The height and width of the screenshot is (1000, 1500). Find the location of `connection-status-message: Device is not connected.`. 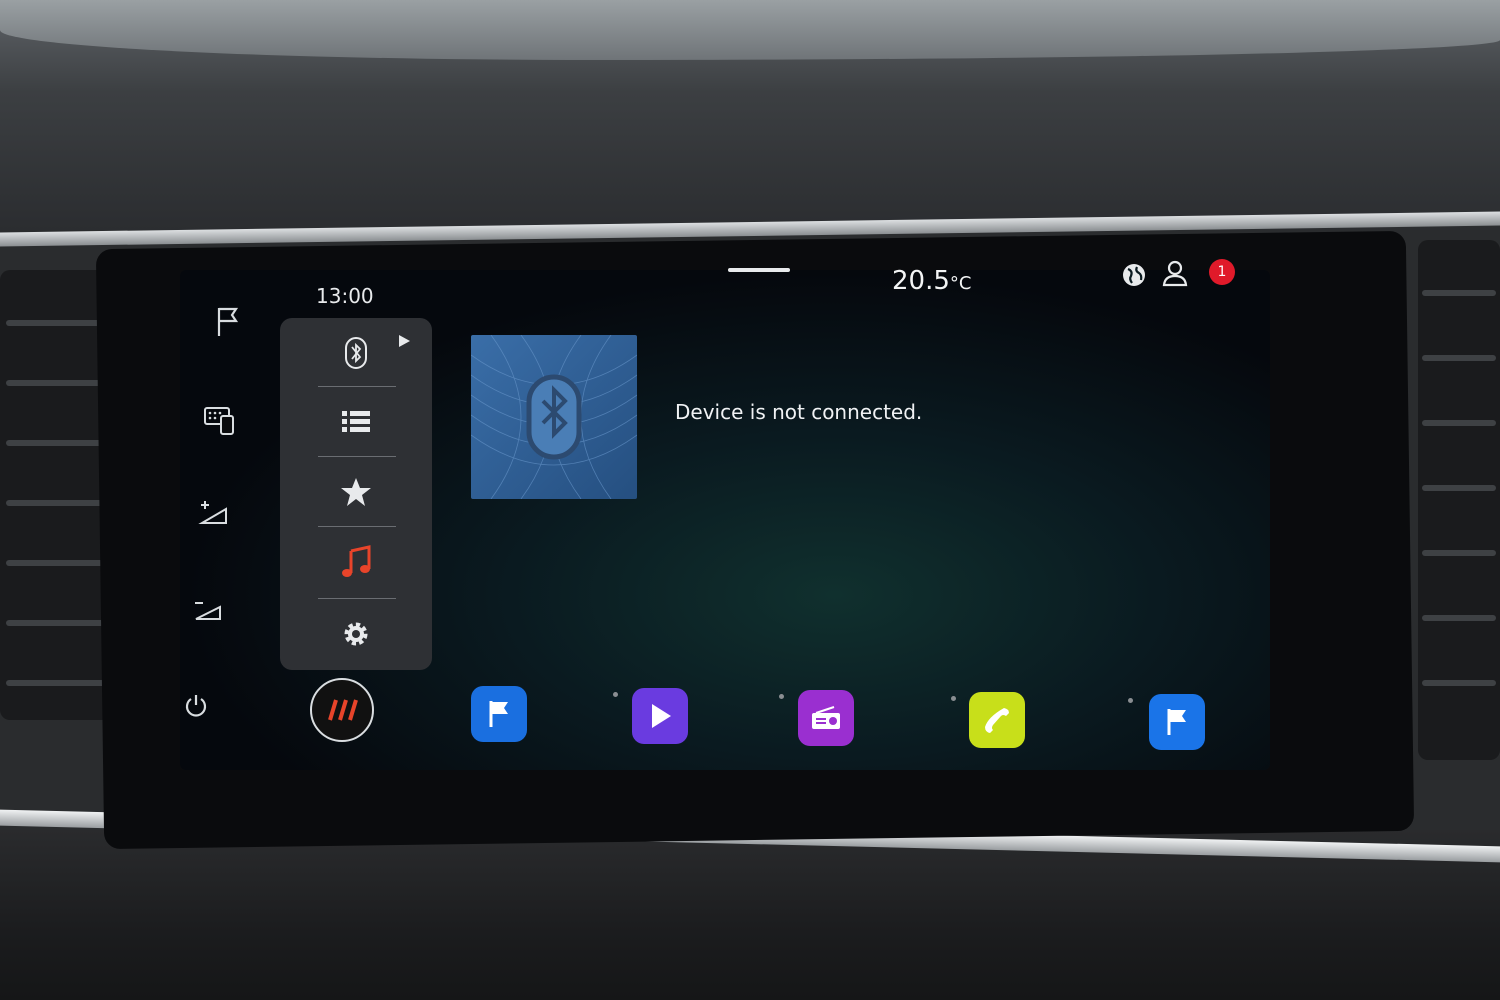

connection-status-message: Device is not connected. is located at coordinates (799, 412).